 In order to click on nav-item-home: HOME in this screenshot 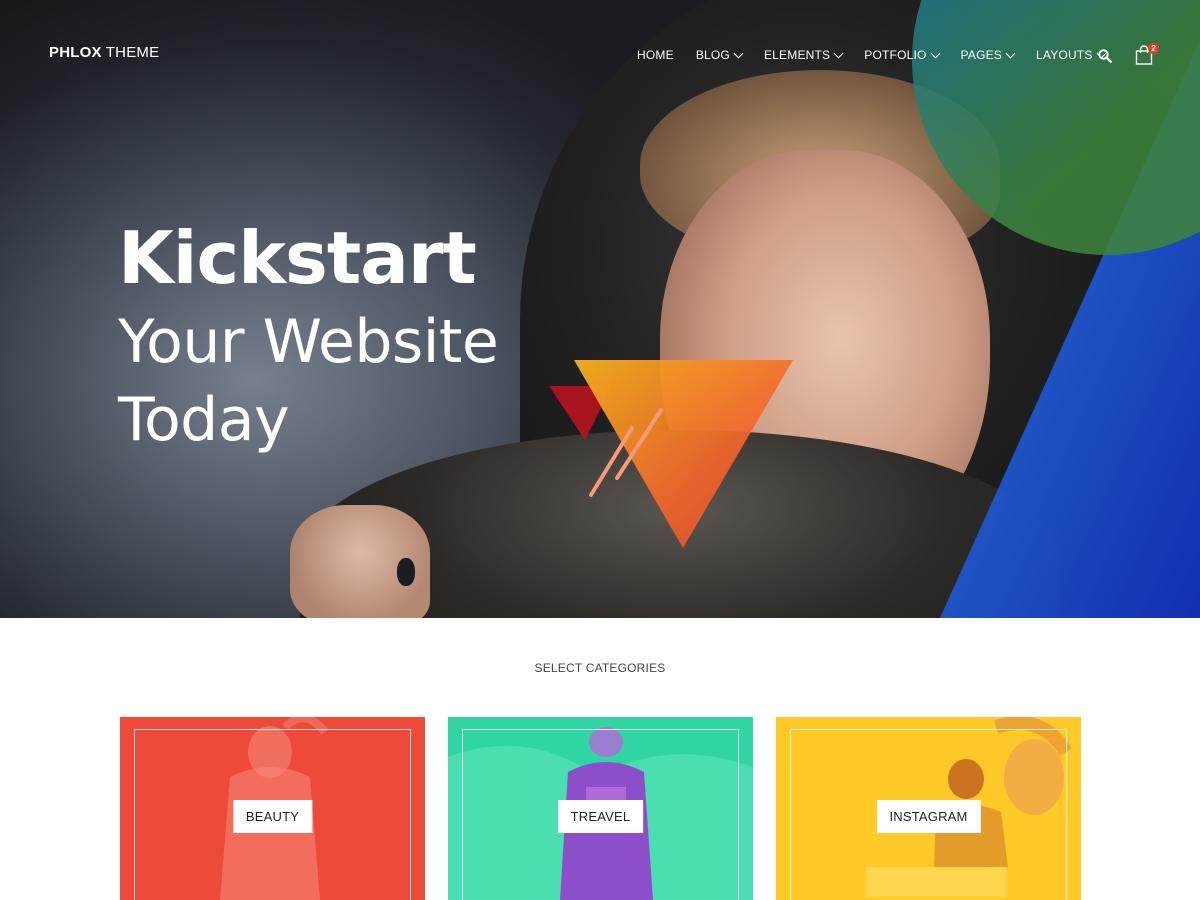, I will do `click(655, 55)`.